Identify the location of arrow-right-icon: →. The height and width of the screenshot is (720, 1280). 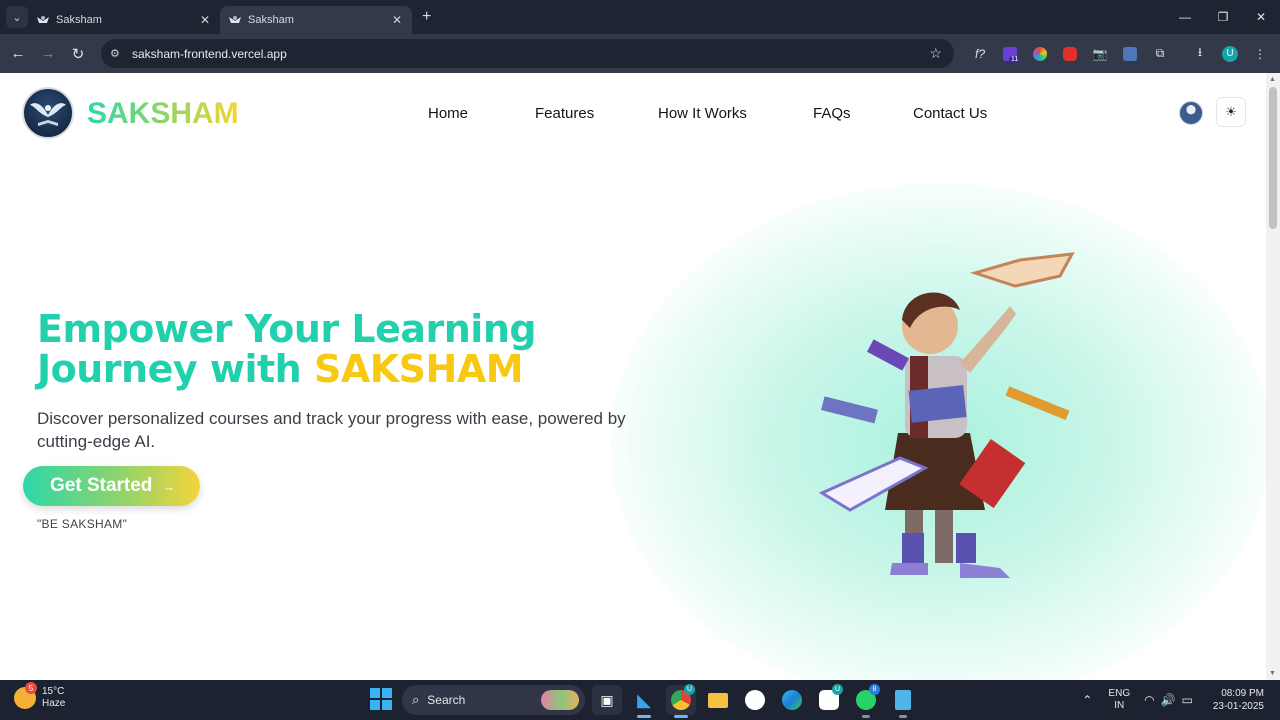
(169, 486).